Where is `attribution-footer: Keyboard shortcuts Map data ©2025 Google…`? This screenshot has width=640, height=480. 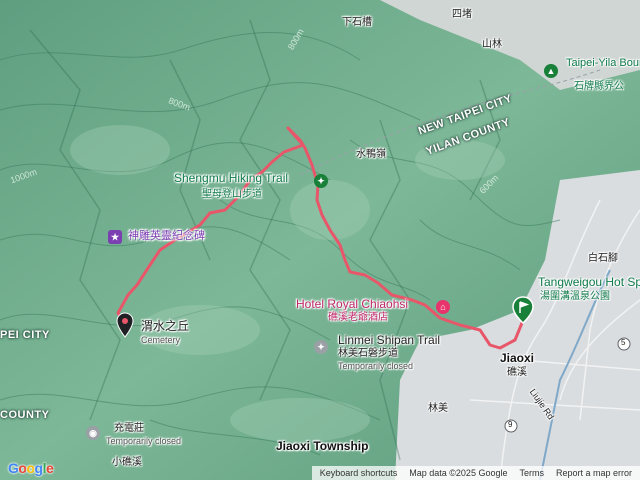
attribution-footer: Keyboard shortcuts Map data ©2025 Google… is located at coordinates (320, 473).